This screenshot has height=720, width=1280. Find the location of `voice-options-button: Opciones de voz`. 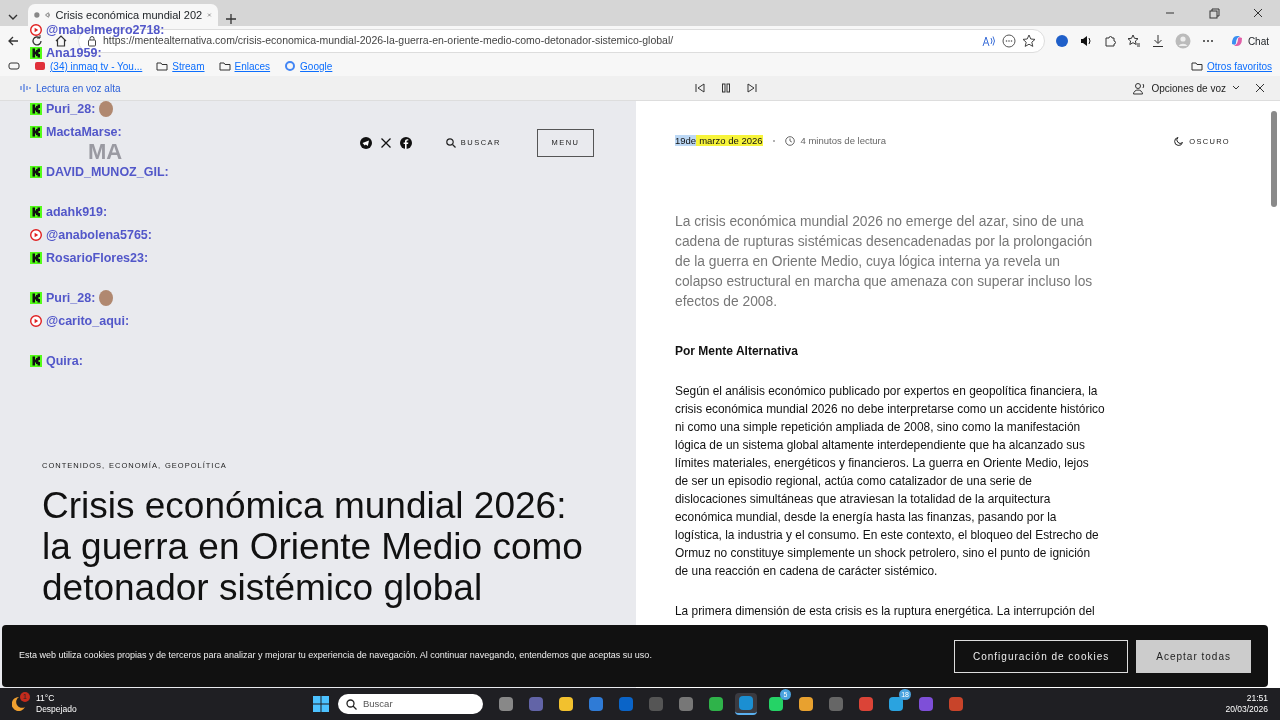

voice-options-button: Opciones de voz is located at coordinates (1185, 88).